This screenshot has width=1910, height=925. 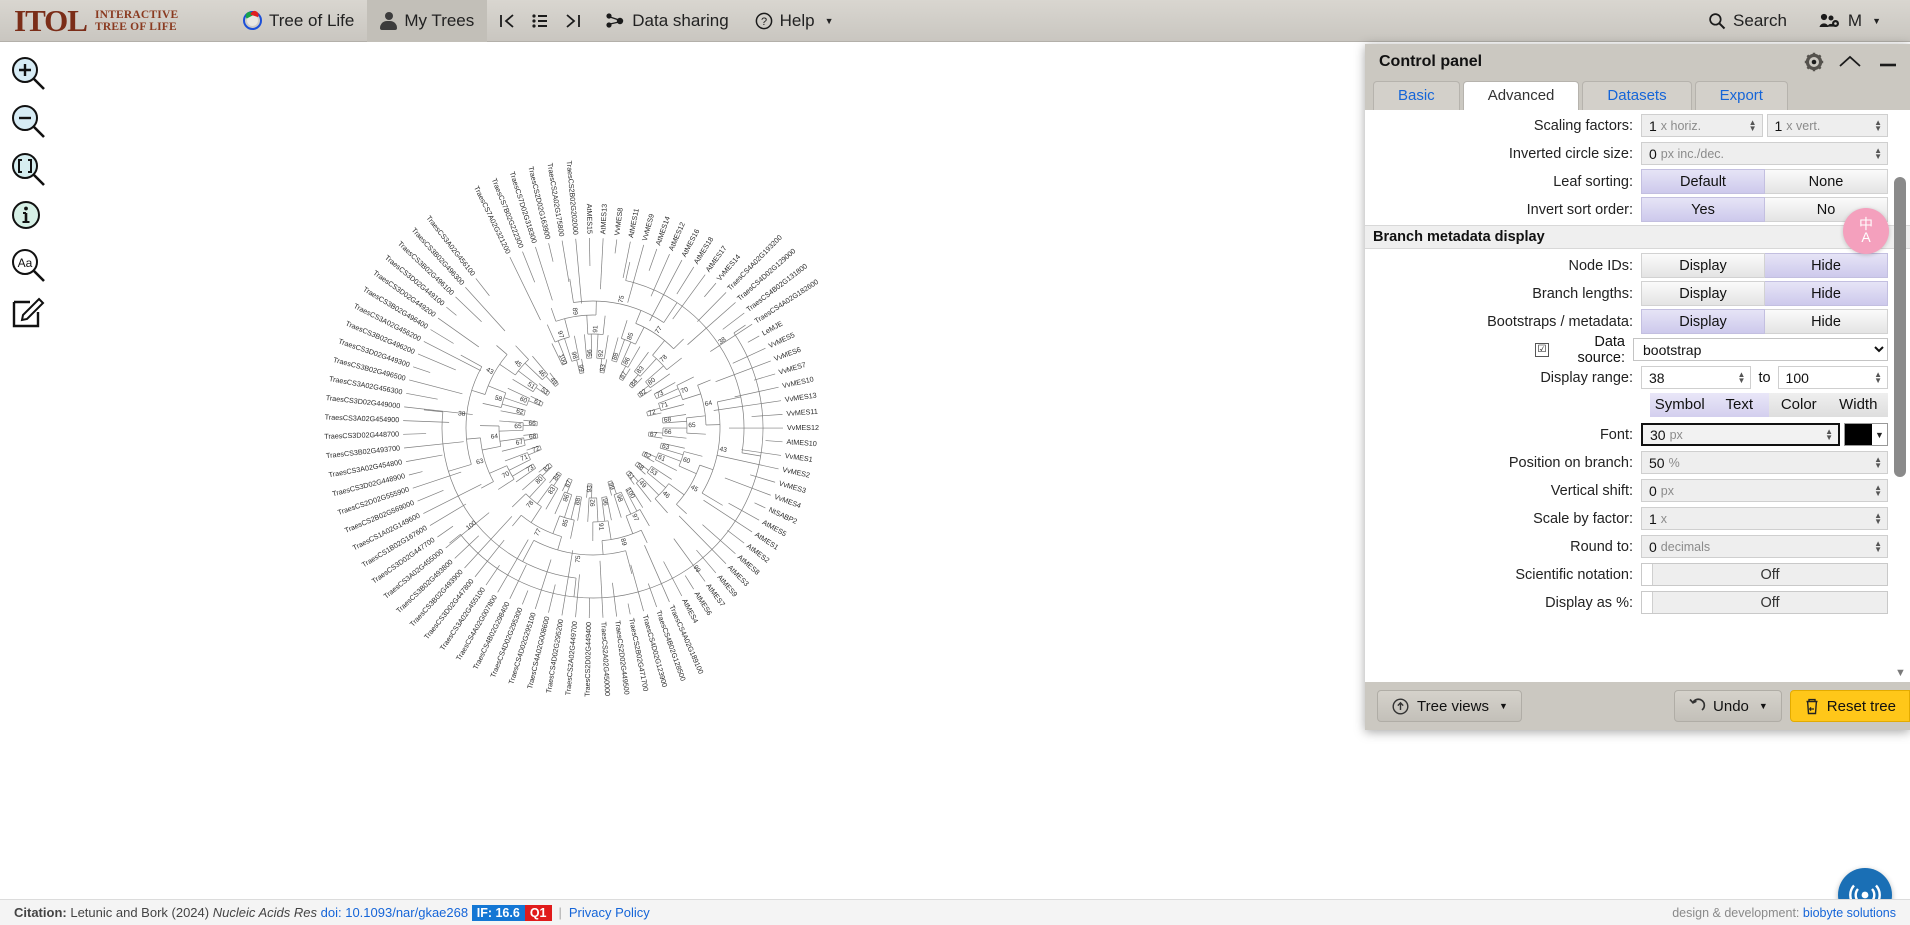 I want to click on tree-leaf-label: TraesCS2A02G450000, so click(x=605, y=658).